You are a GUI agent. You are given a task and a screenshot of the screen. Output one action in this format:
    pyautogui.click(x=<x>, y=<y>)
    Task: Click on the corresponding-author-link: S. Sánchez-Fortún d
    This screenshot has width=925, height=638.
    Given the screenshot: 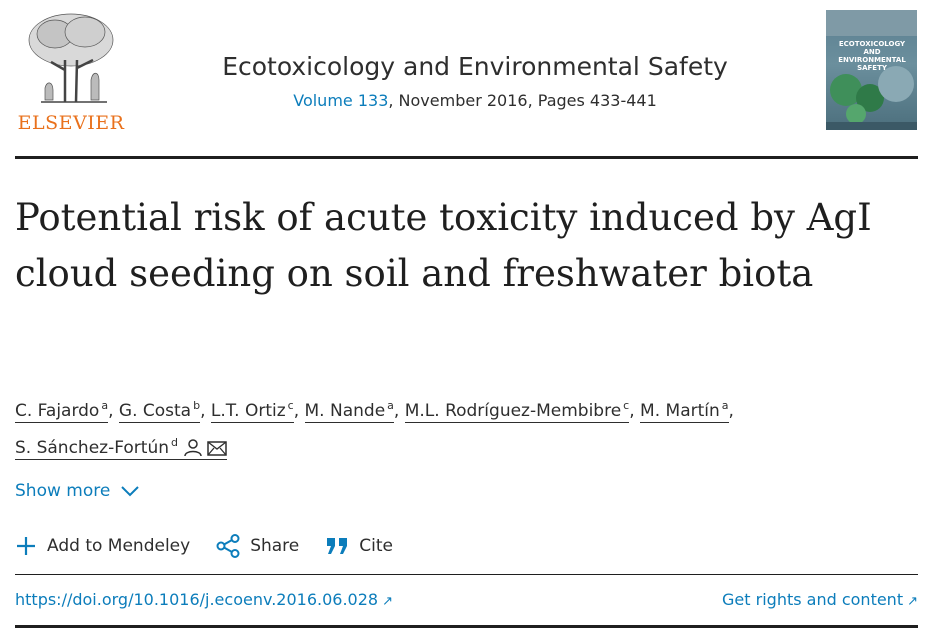 What is the action you would take?
    pyautogui.click(x=121, y=448)
    